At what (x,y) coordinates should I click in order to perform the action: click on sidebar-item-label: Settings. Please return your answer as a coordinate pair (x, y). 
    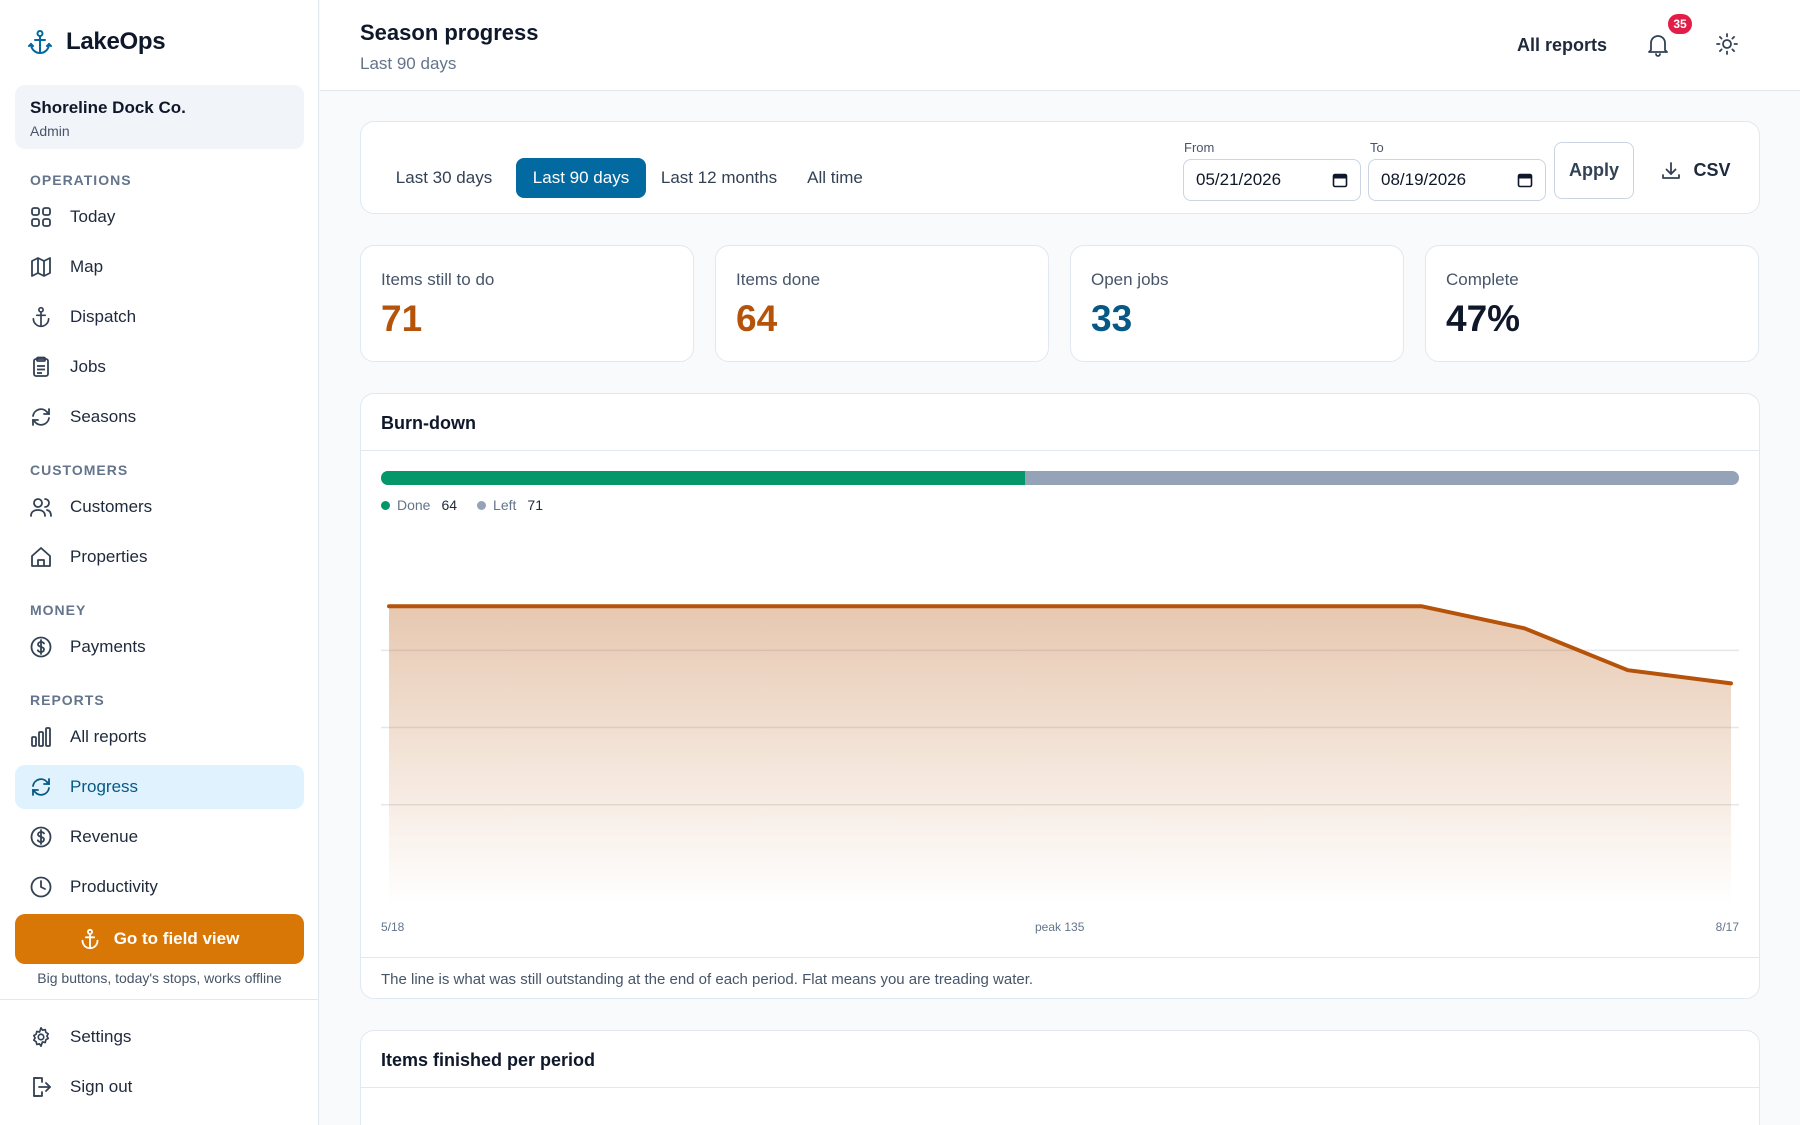
    Looking at the image, I should click on (101, 1036).